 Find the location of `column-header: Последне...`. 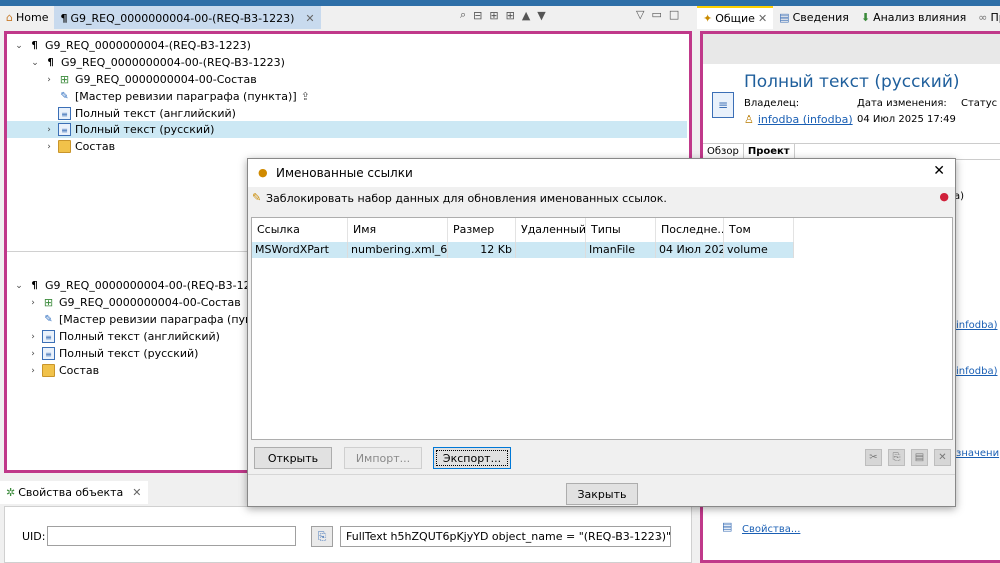

column-header: Последне... is located at coordinates (690, 230).